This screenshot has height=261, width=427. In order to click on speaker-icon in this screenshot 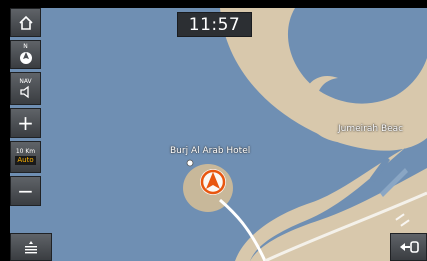, I will do `click(24, 91)`.